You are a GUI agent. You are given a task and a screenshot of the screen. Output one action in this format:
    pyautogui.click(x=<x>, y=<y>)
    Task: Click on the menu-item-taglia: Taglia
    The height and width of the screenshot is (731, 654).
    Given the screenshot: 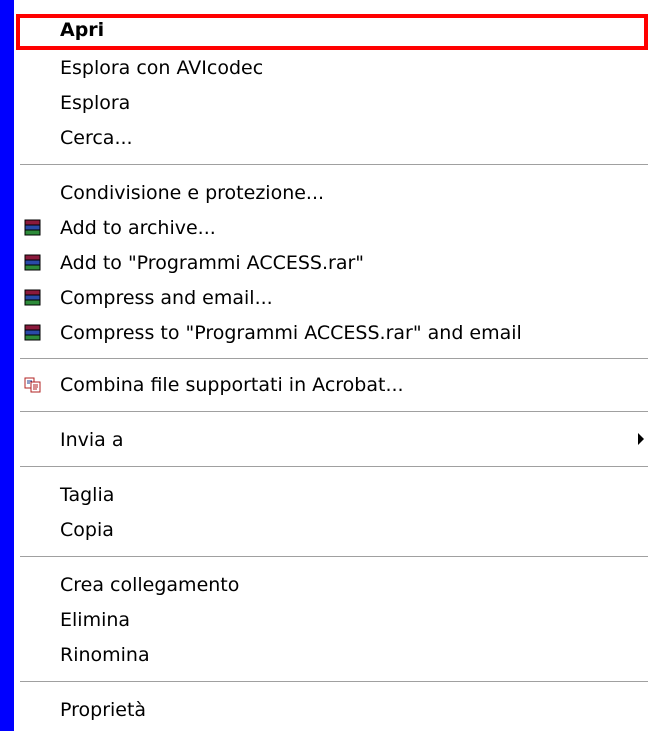 What is the action you would take?
    pyautogui.click(x=334, y=496)
    